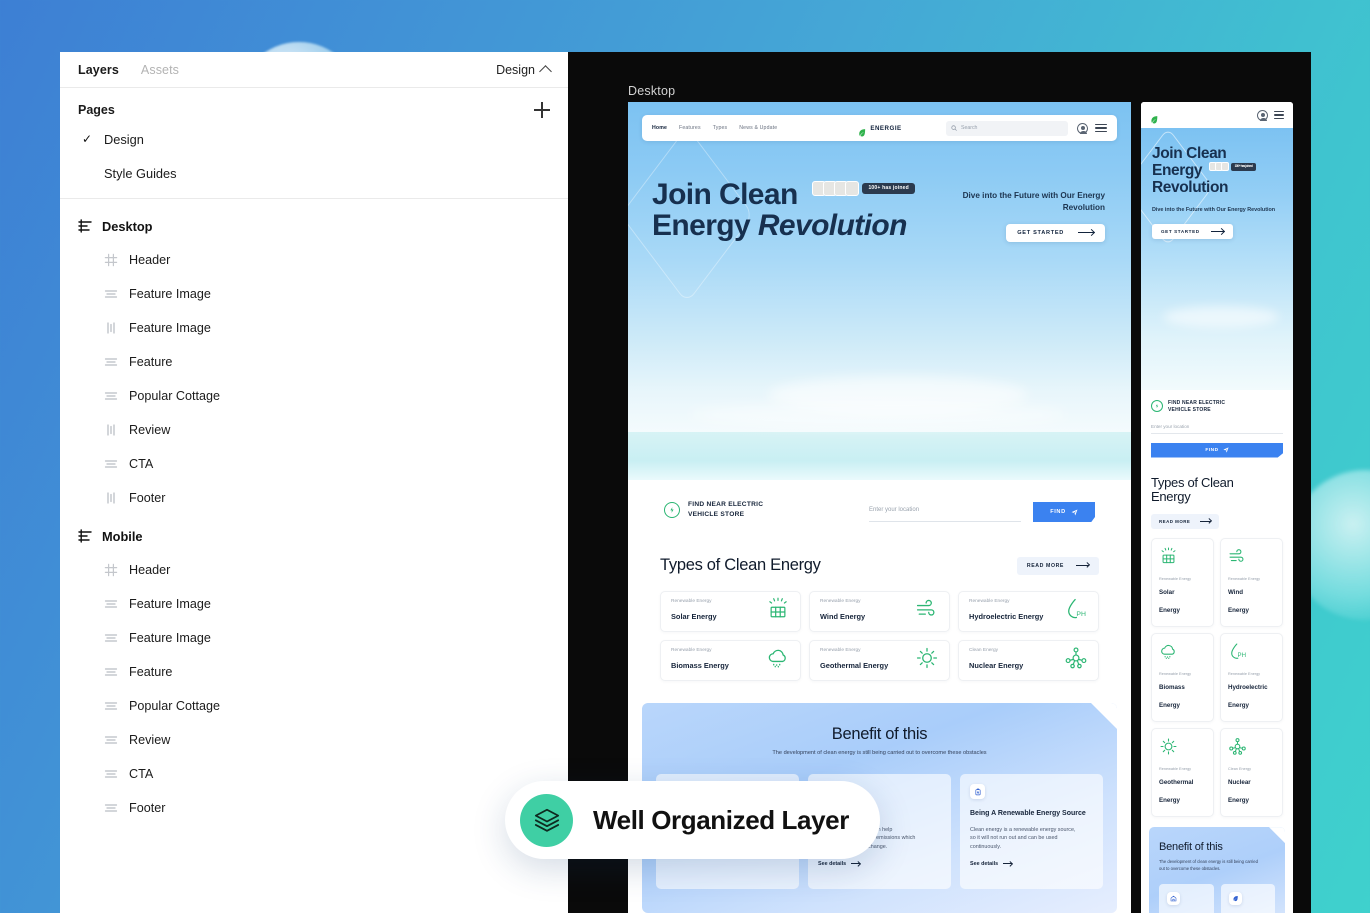  What do you see at coordinates (1182, 678) in the screenshot?
I see `mobile-energy-card-biomass: Renewable Energy Biomass Energy` at bounding box center [1182, 678].